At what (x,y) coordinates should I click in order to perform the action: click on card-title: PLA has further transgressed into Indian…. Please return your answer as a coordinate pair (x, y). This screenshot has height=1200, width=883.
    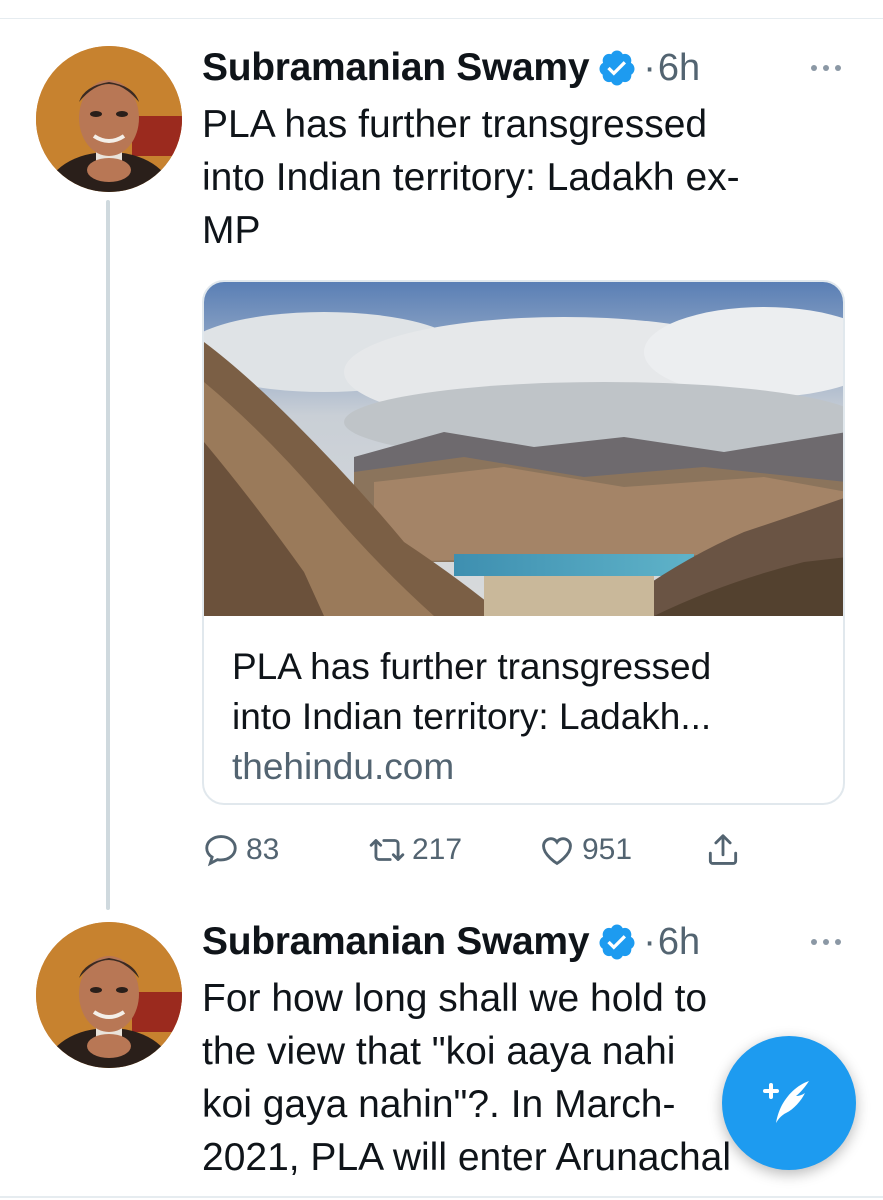
    Looking at the image, I should click on (472, 691).